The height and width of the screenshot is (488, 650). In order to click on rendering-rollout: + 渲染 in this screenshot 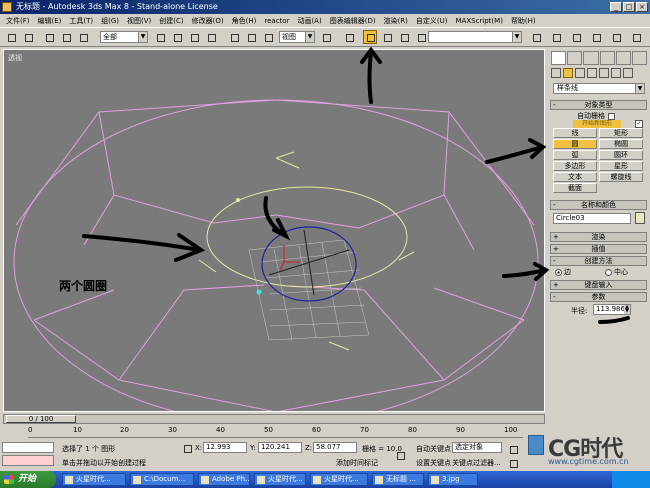, I will do `click(598, 237)`.